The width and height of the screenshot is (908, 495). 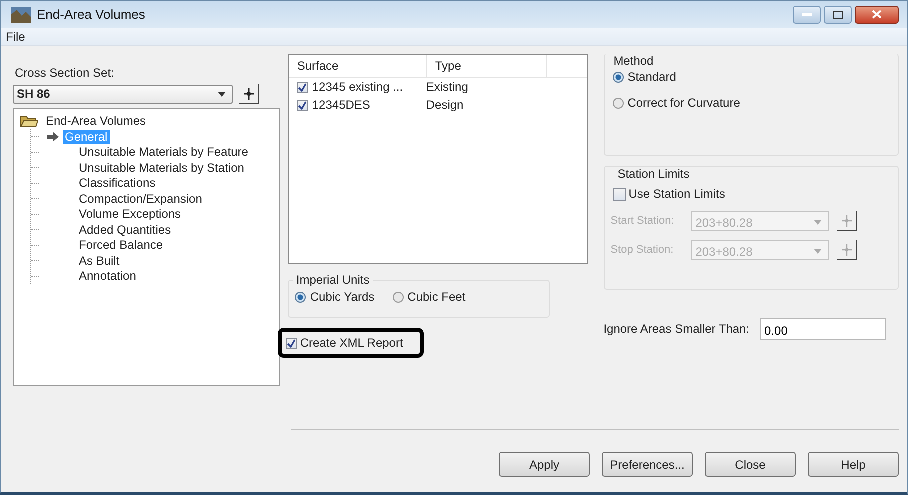 I want to click on column-header: Surface, so click(x=358, y=66).